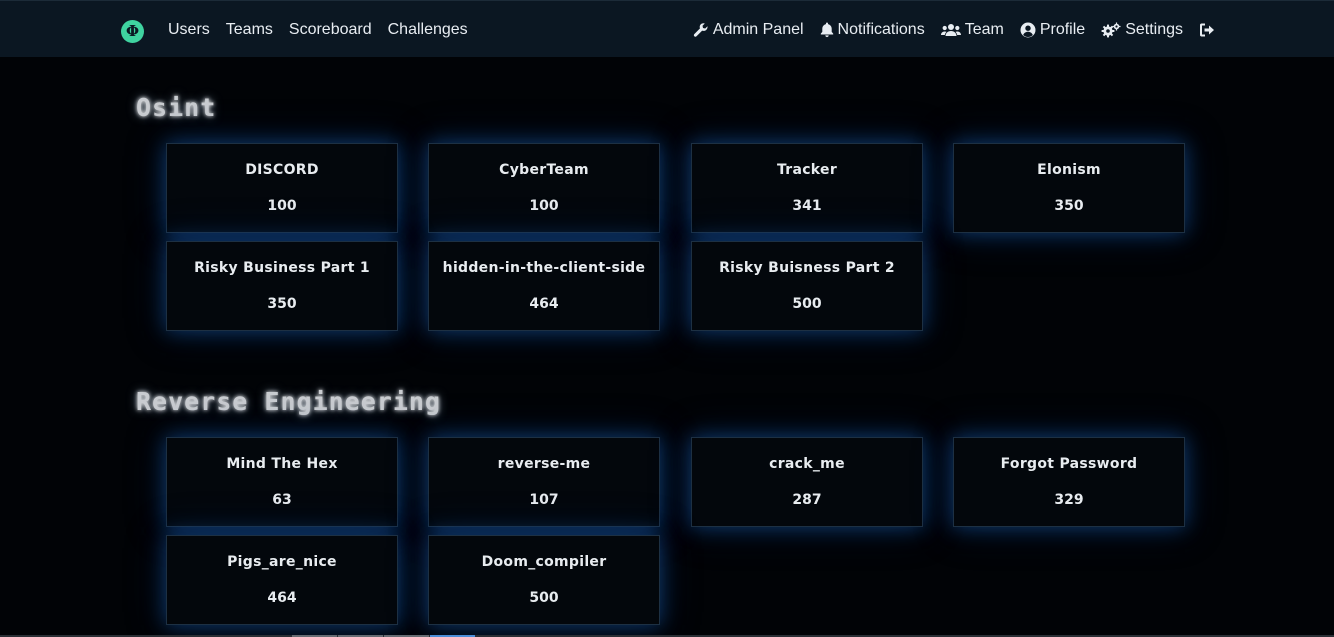 The image size is (1334, 637). What do you see at coordinates (1069, 482) in the screenshot?
I see `challenge-card: Forgot Password 329` at bounding box center [1069, 482].